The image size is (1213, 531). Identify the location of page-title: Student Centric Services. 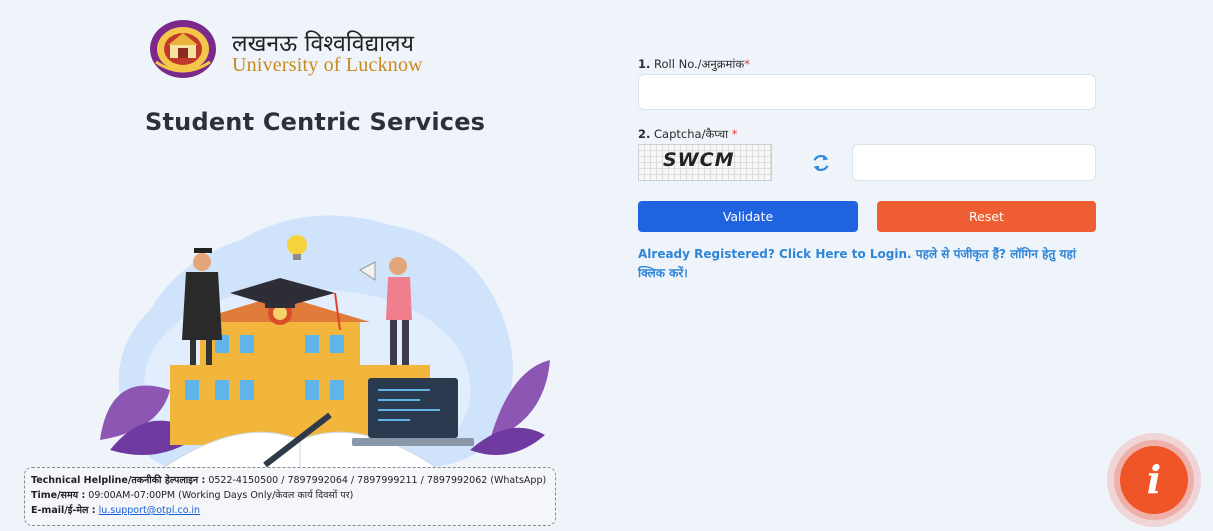
(315, 122).